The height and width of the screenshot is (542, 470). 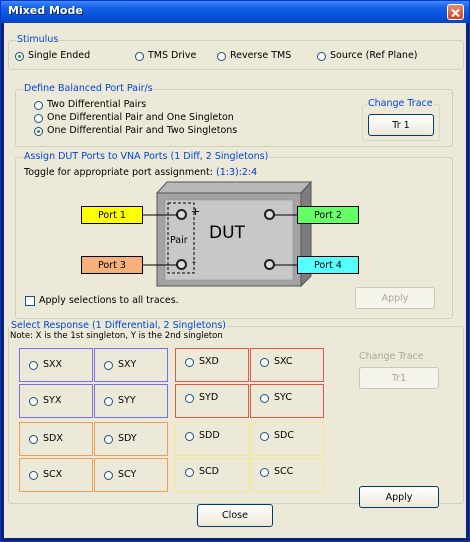 I want to click on param-label: SCY, so click(x=127, y=474).